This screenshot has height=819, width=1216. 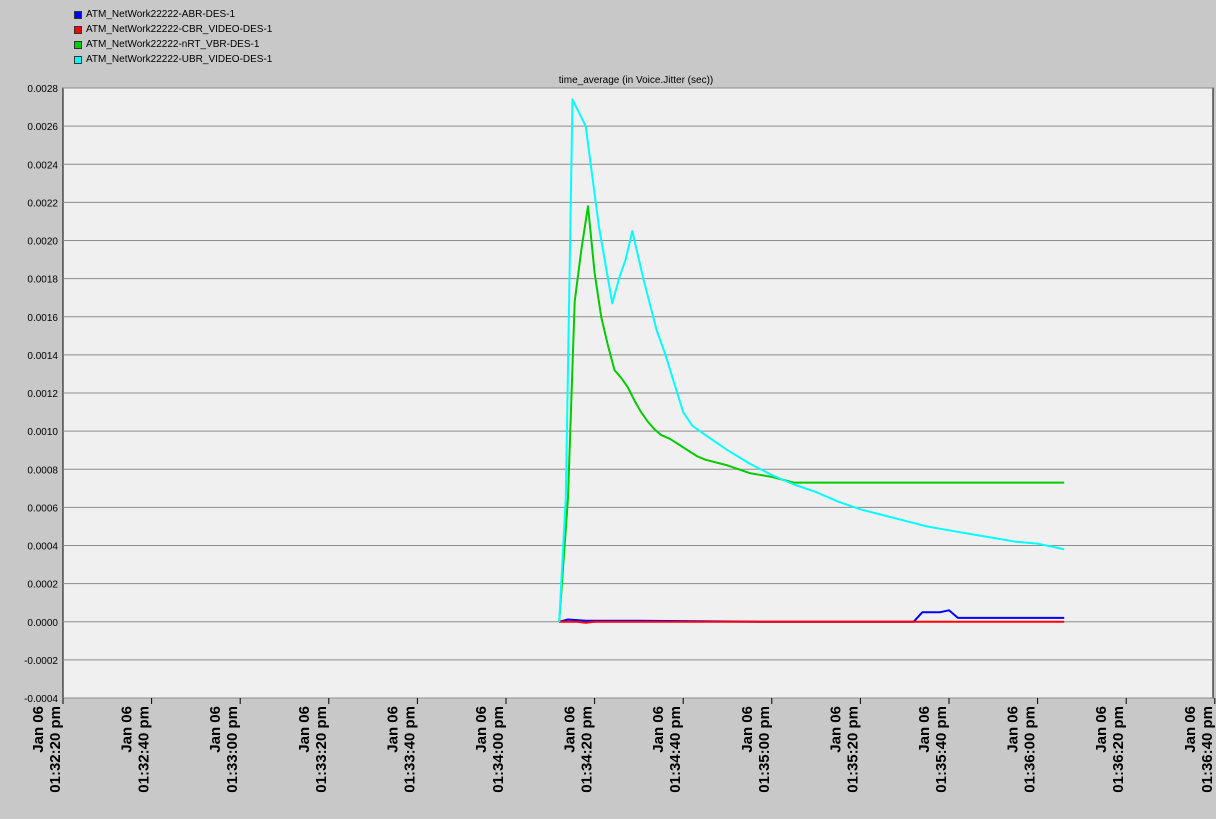 What do you see at coordinates (852, 749) in the screenshot?
I see `x-tick-time: 01:35:20 pm` at bounding box center [852, 749].